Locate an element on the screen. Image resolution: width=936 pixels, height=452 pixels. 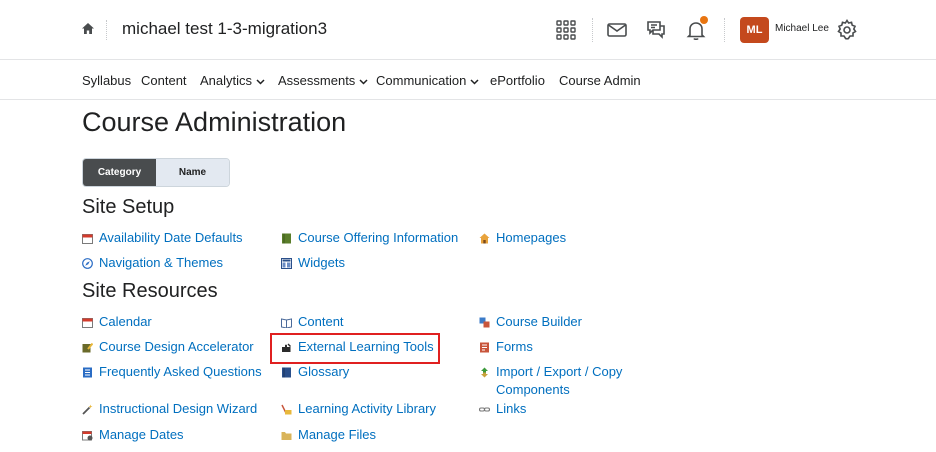
waffle-grid-icon is located at coordinates (566, 30).